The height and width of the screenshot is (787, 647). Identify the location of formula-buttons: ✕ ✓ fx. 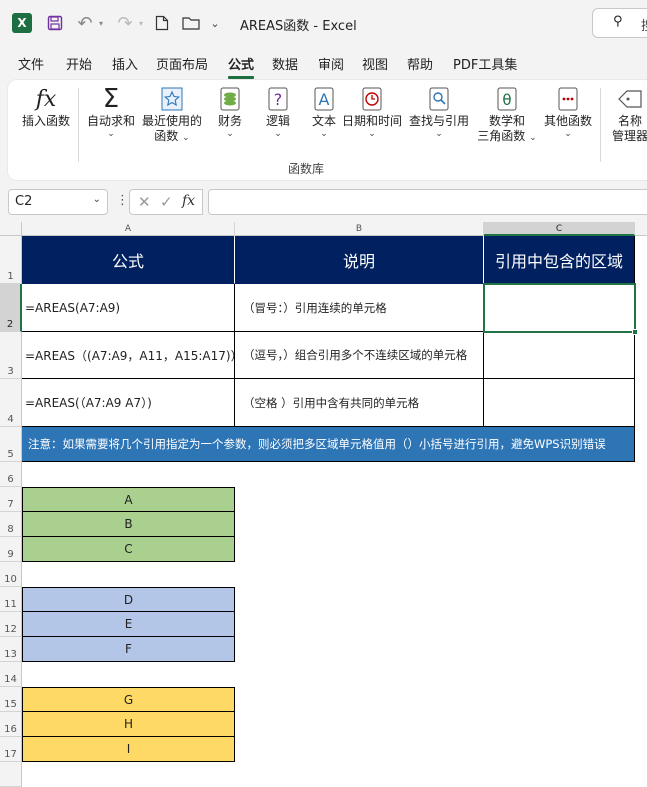
(166, 202).